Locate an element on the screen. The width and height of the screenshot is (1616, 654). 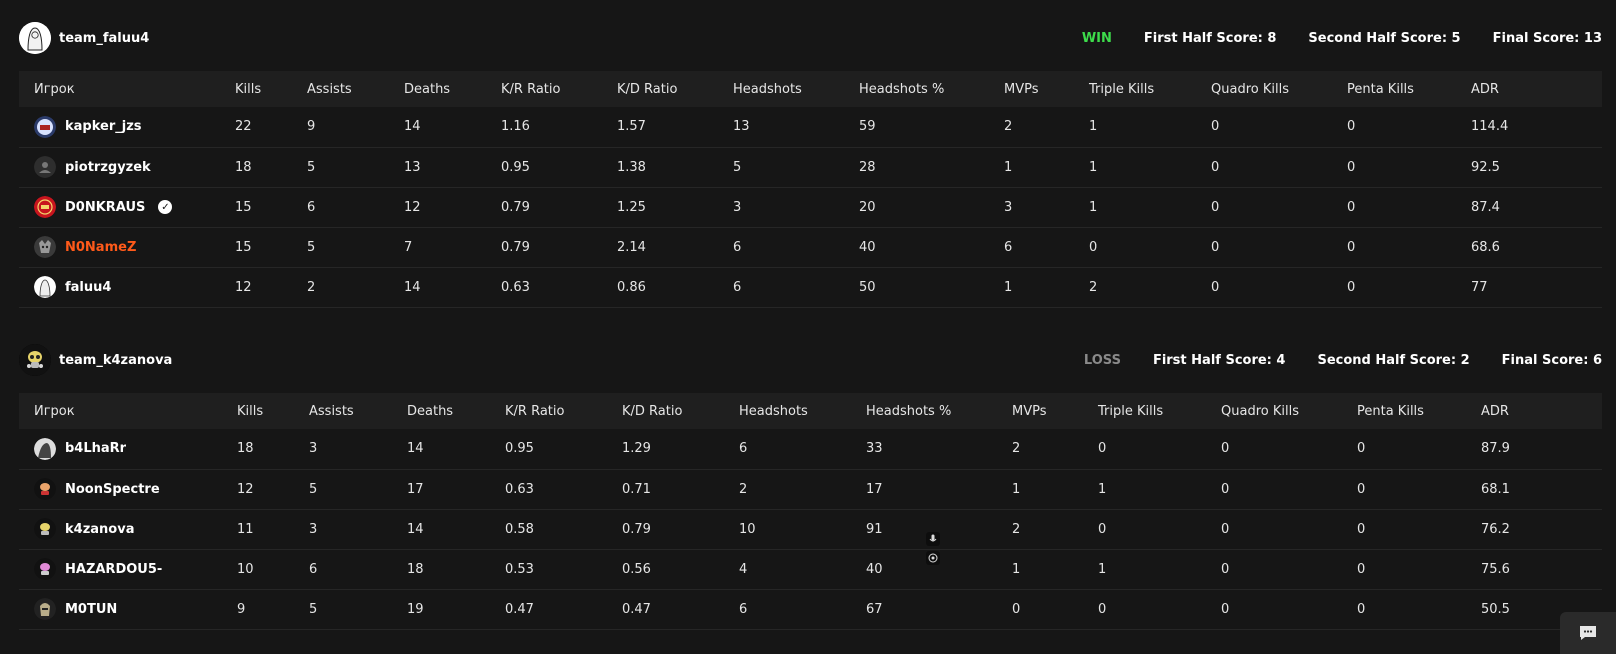
player-link: HAZARDOU5- is located at coordinates (135, 569).